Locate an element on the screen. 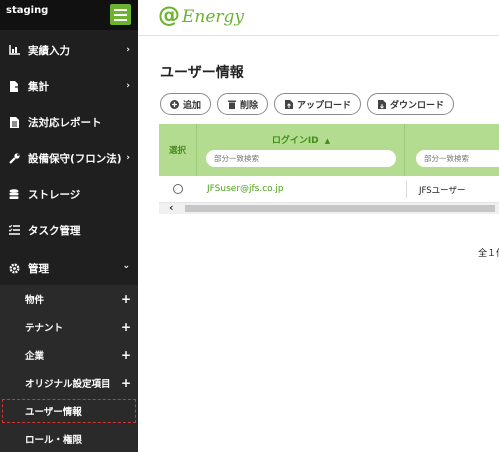  logo-wordmark: Energy is located at coordinates (213, 17).